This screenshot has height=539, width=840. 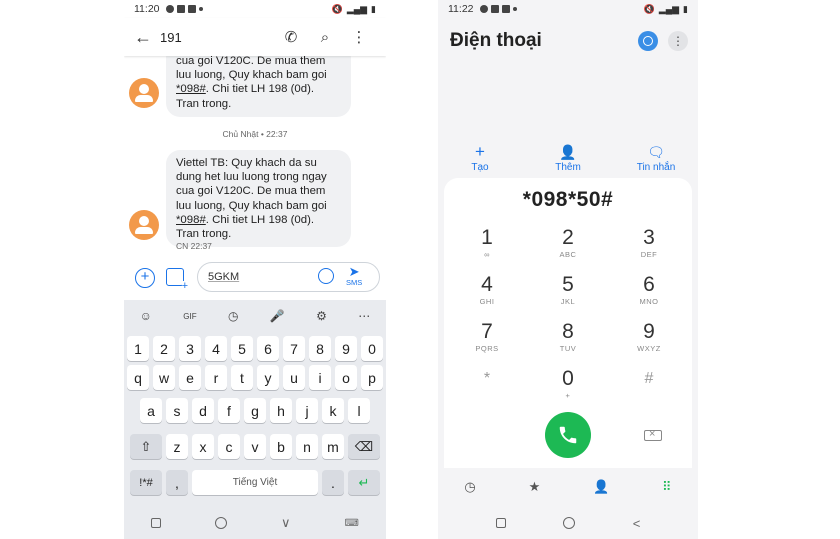 I want to click on key-r: r, so click(x=216, y=377).